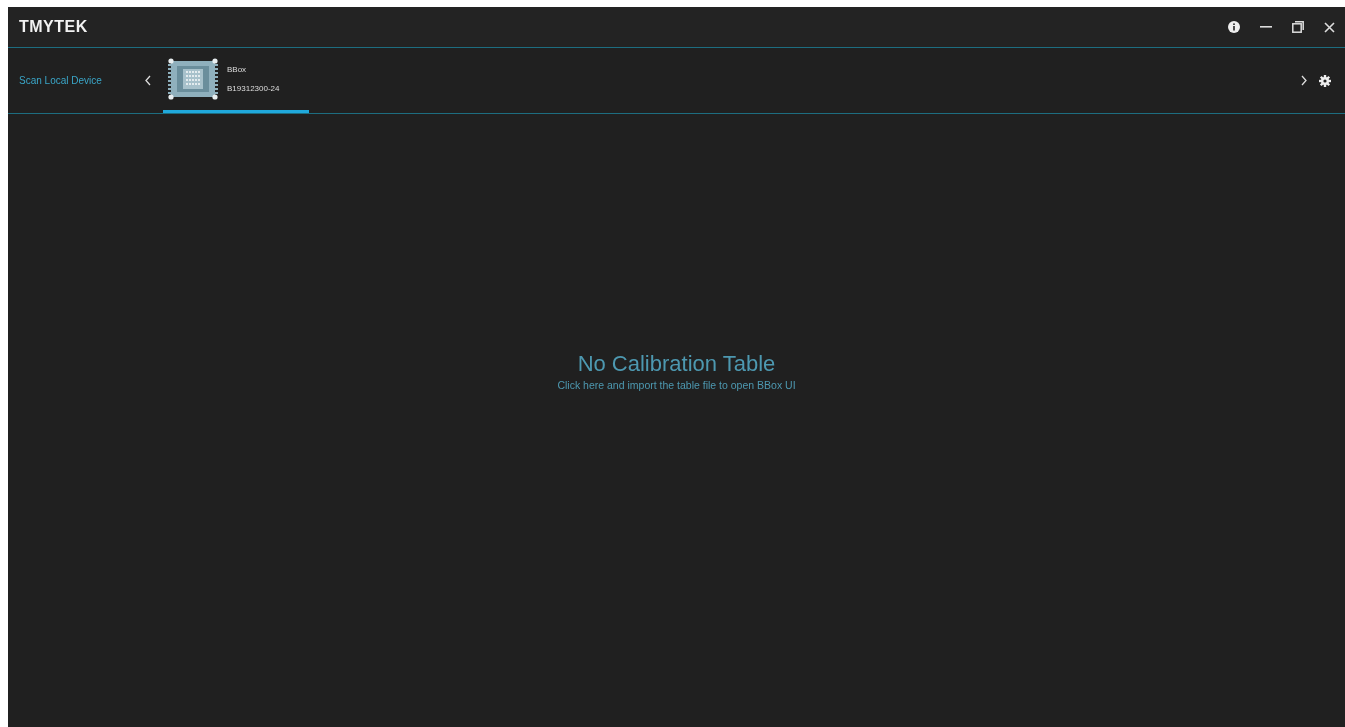 This screenshot has height=727, width=1345. What do you see at coordinates (76, 80) in the screenshot?
I see `scan-local-device-link: Scan Local Device` at bounding box center [76, 80].